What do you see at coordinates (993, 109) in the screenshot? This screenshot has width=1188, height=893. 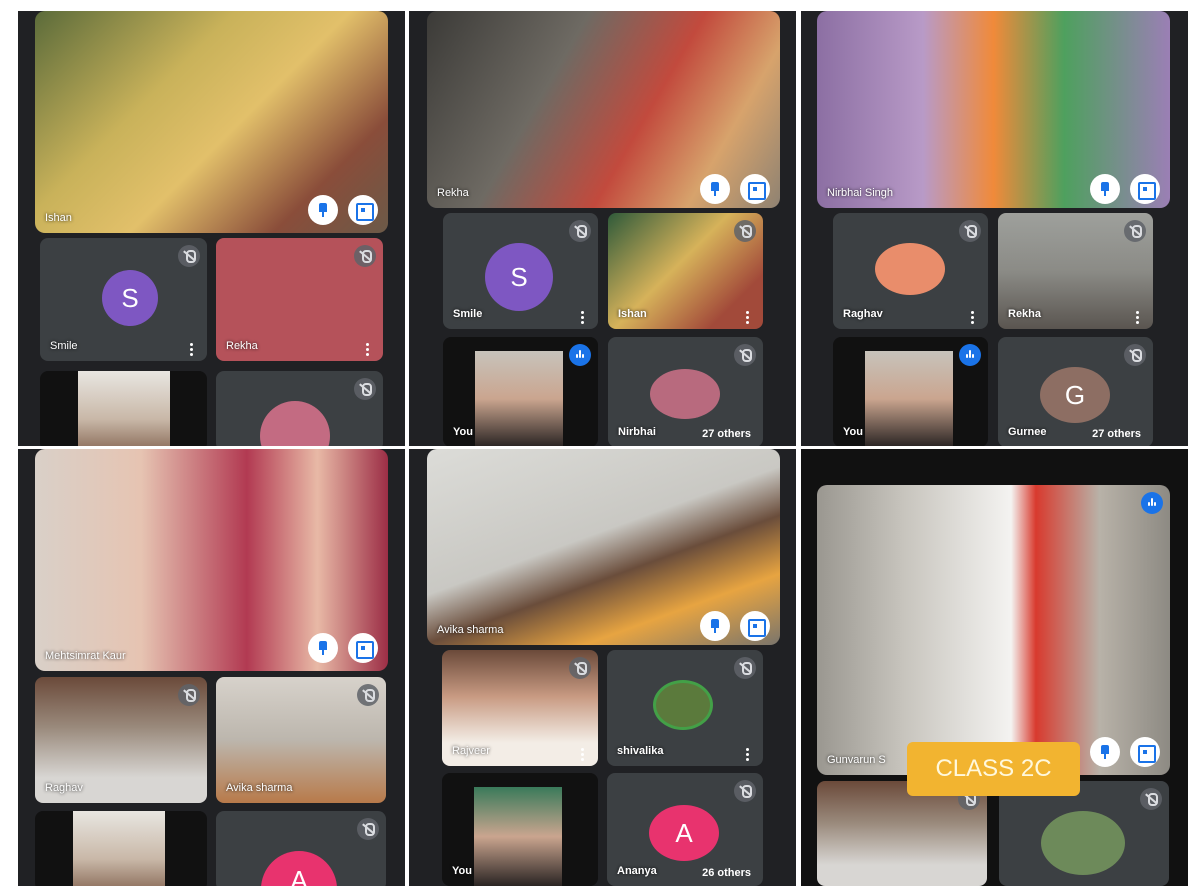 I see `main-video-tile: Nirbhai Singh` at bounding box center [993, 109].